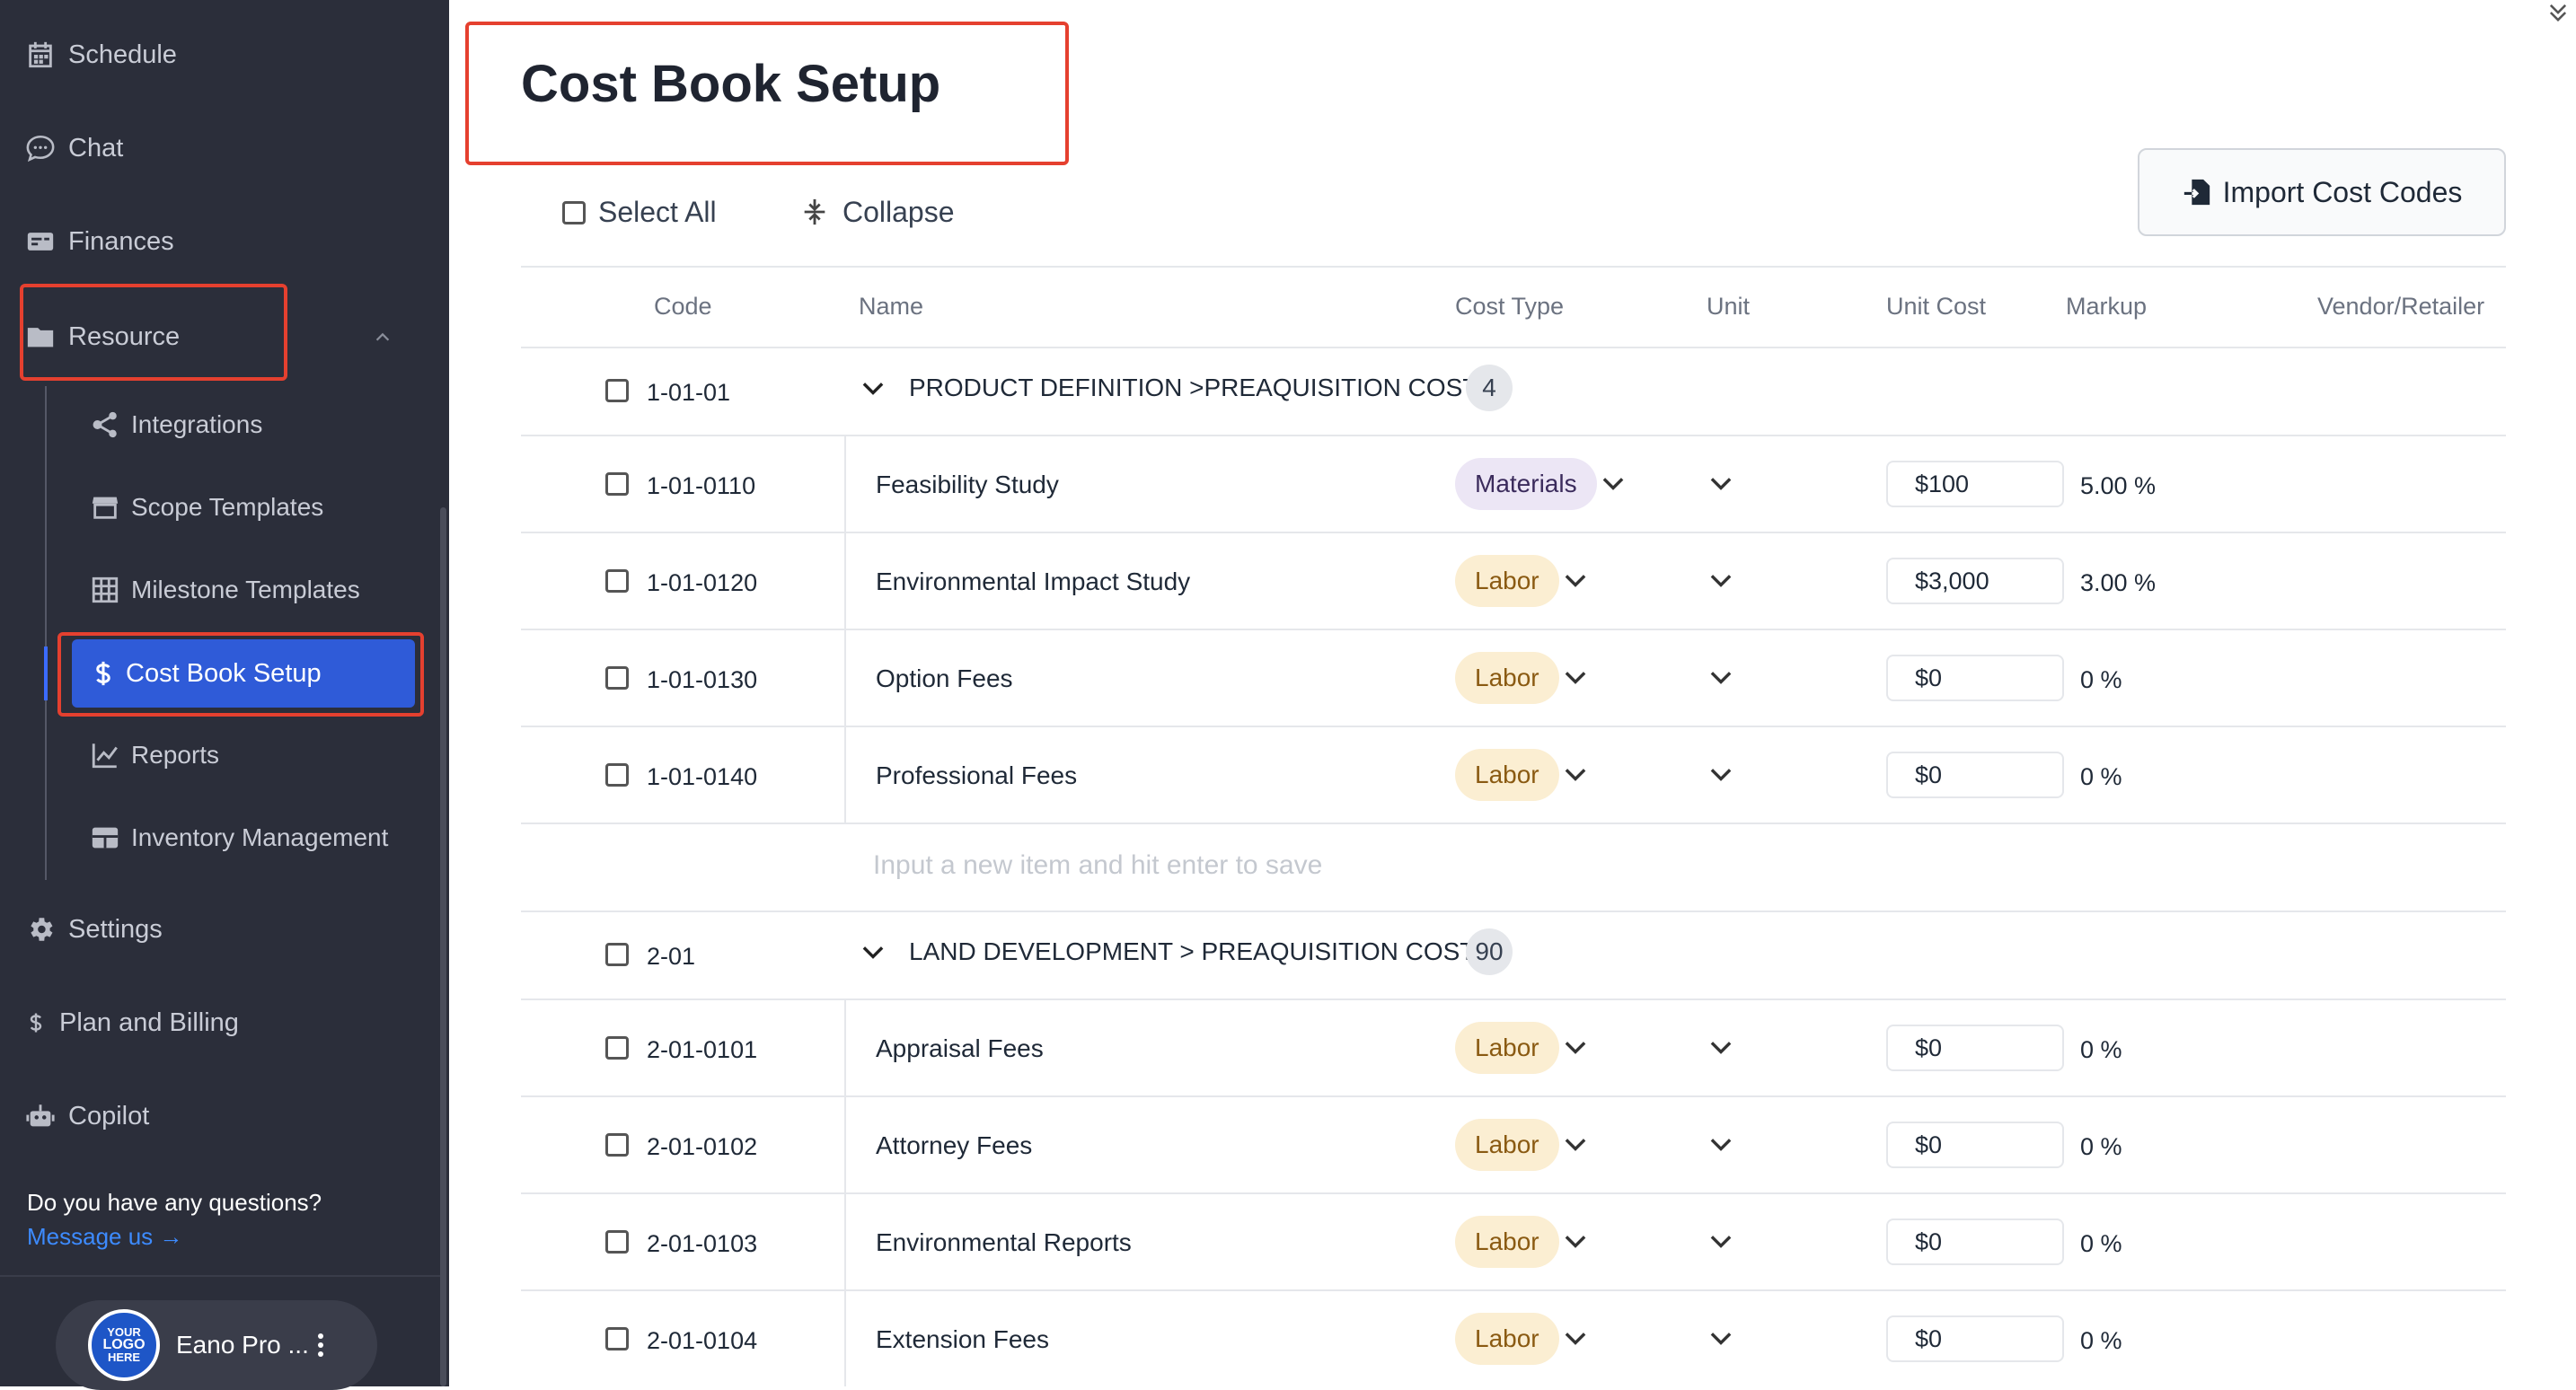  What do you see at coordinates (1729, 306) in the screenshot?
I see `column-header-unit: Unit` at bounding box center [1729, 306].